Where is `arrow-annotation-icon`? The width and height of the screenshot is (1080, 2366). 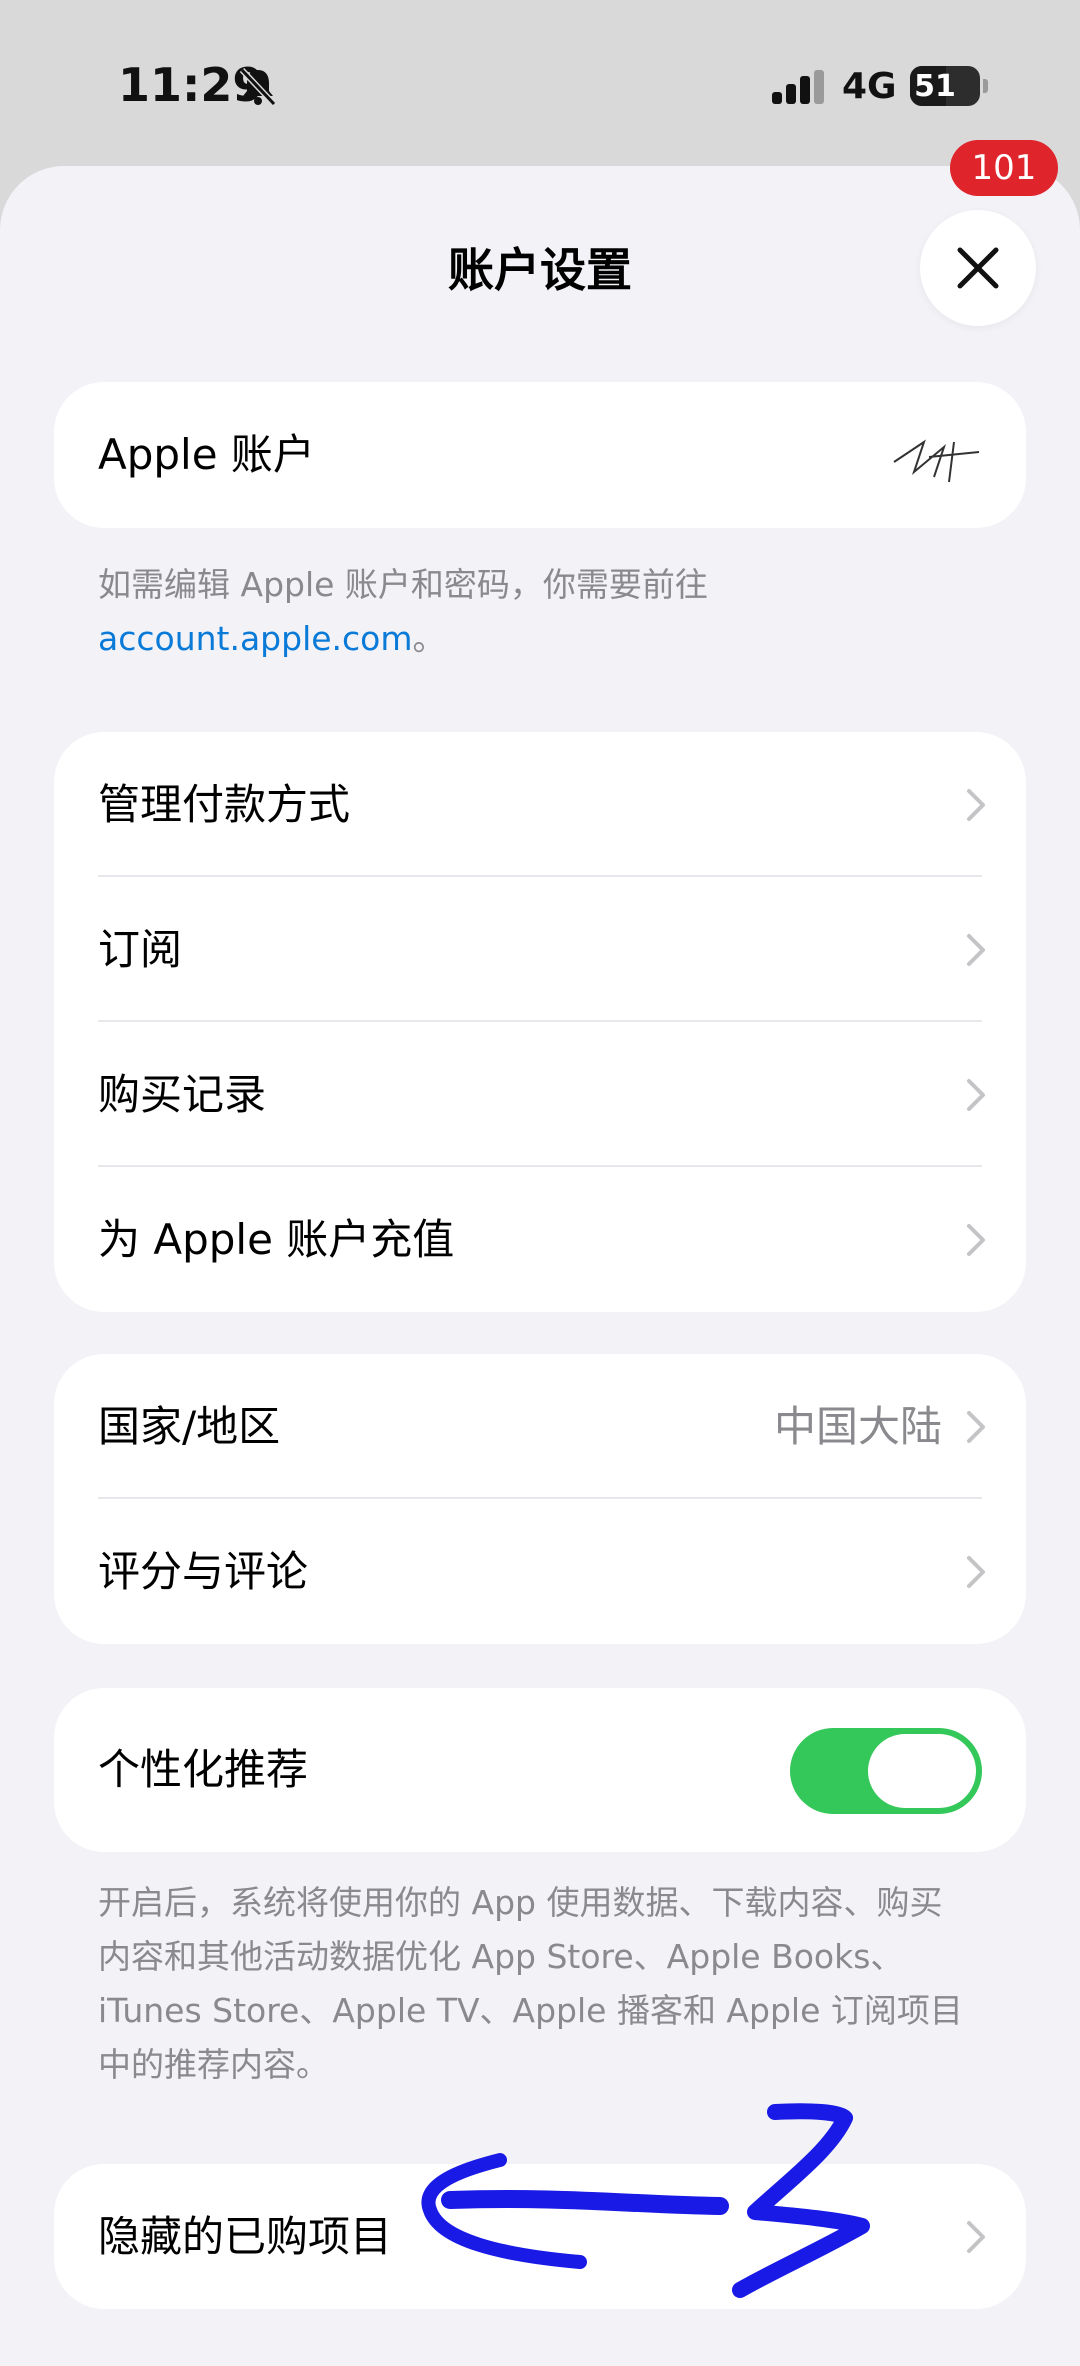
arrow-annotation-icon is located at coordinates (645, 2200).